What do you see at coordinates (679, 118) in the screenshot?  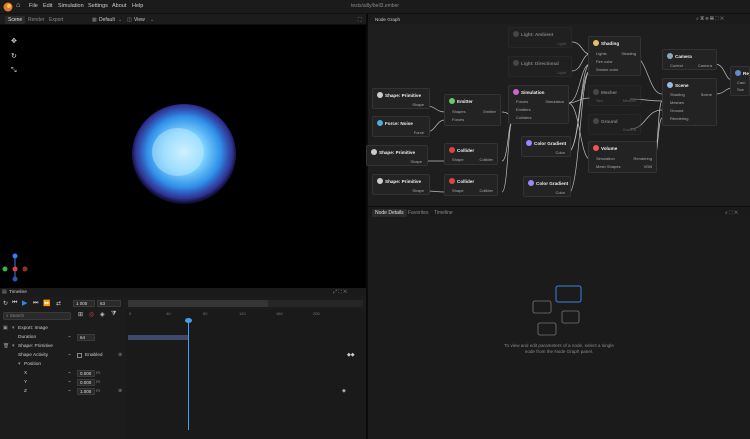 I see `port-rendering: Rendering` at bounding box center [679, 118].